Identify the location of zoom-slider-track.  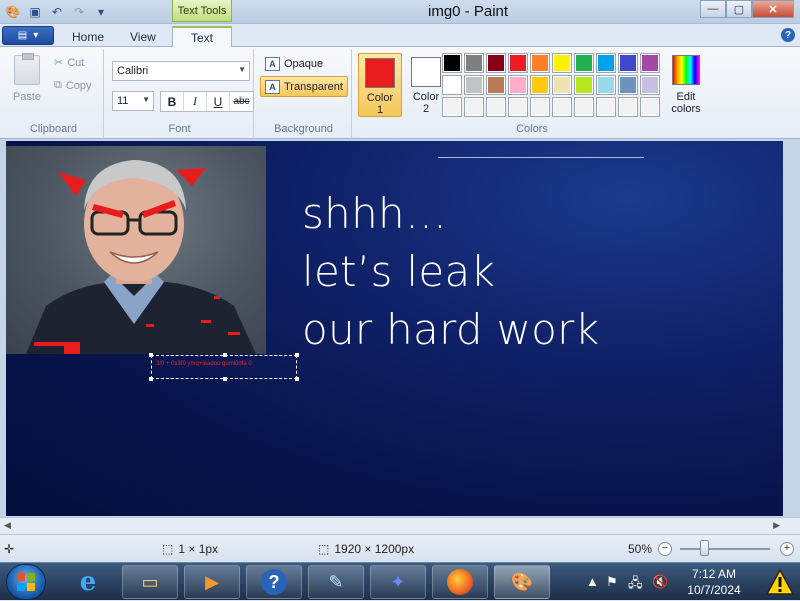
(725, 549).